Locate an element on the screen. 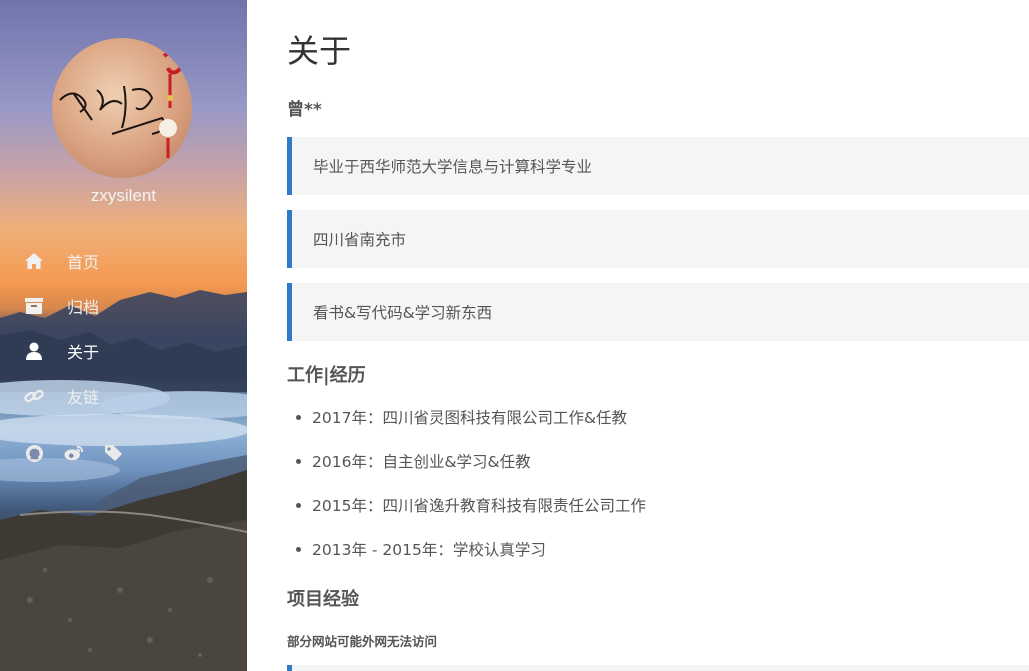 This screenshot has width=1029, height=671. home-icon is located at coordinates (34, 261).